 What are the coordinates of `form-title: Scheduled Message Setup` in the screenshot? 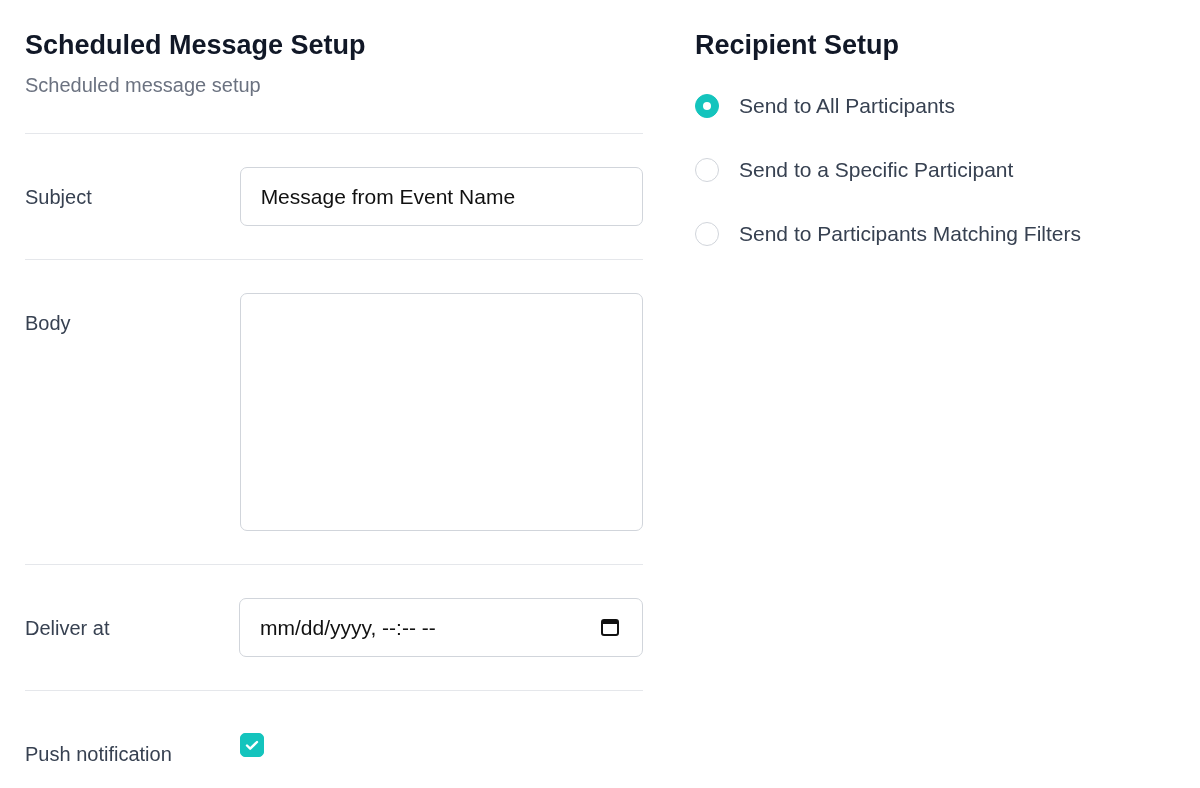 It's located at (196, 45).